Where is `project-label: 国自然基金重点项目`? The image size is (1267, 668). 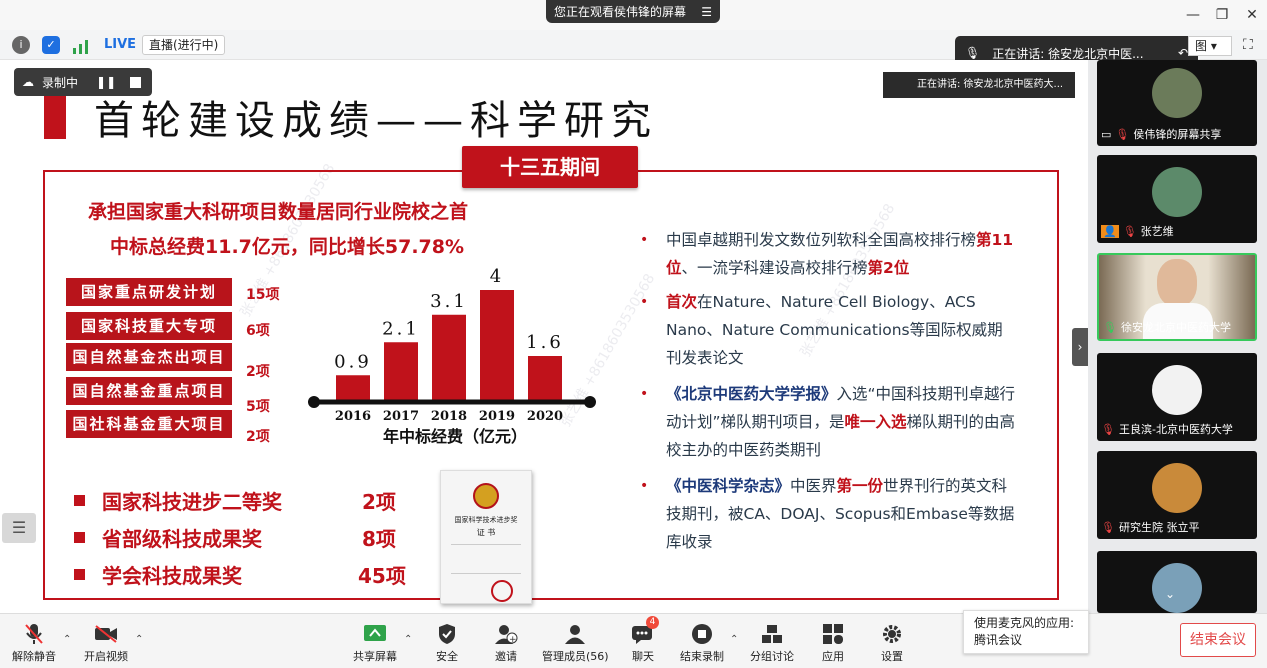
project-label: 国自然基金重点项目 is located at coordinates (149, 391).